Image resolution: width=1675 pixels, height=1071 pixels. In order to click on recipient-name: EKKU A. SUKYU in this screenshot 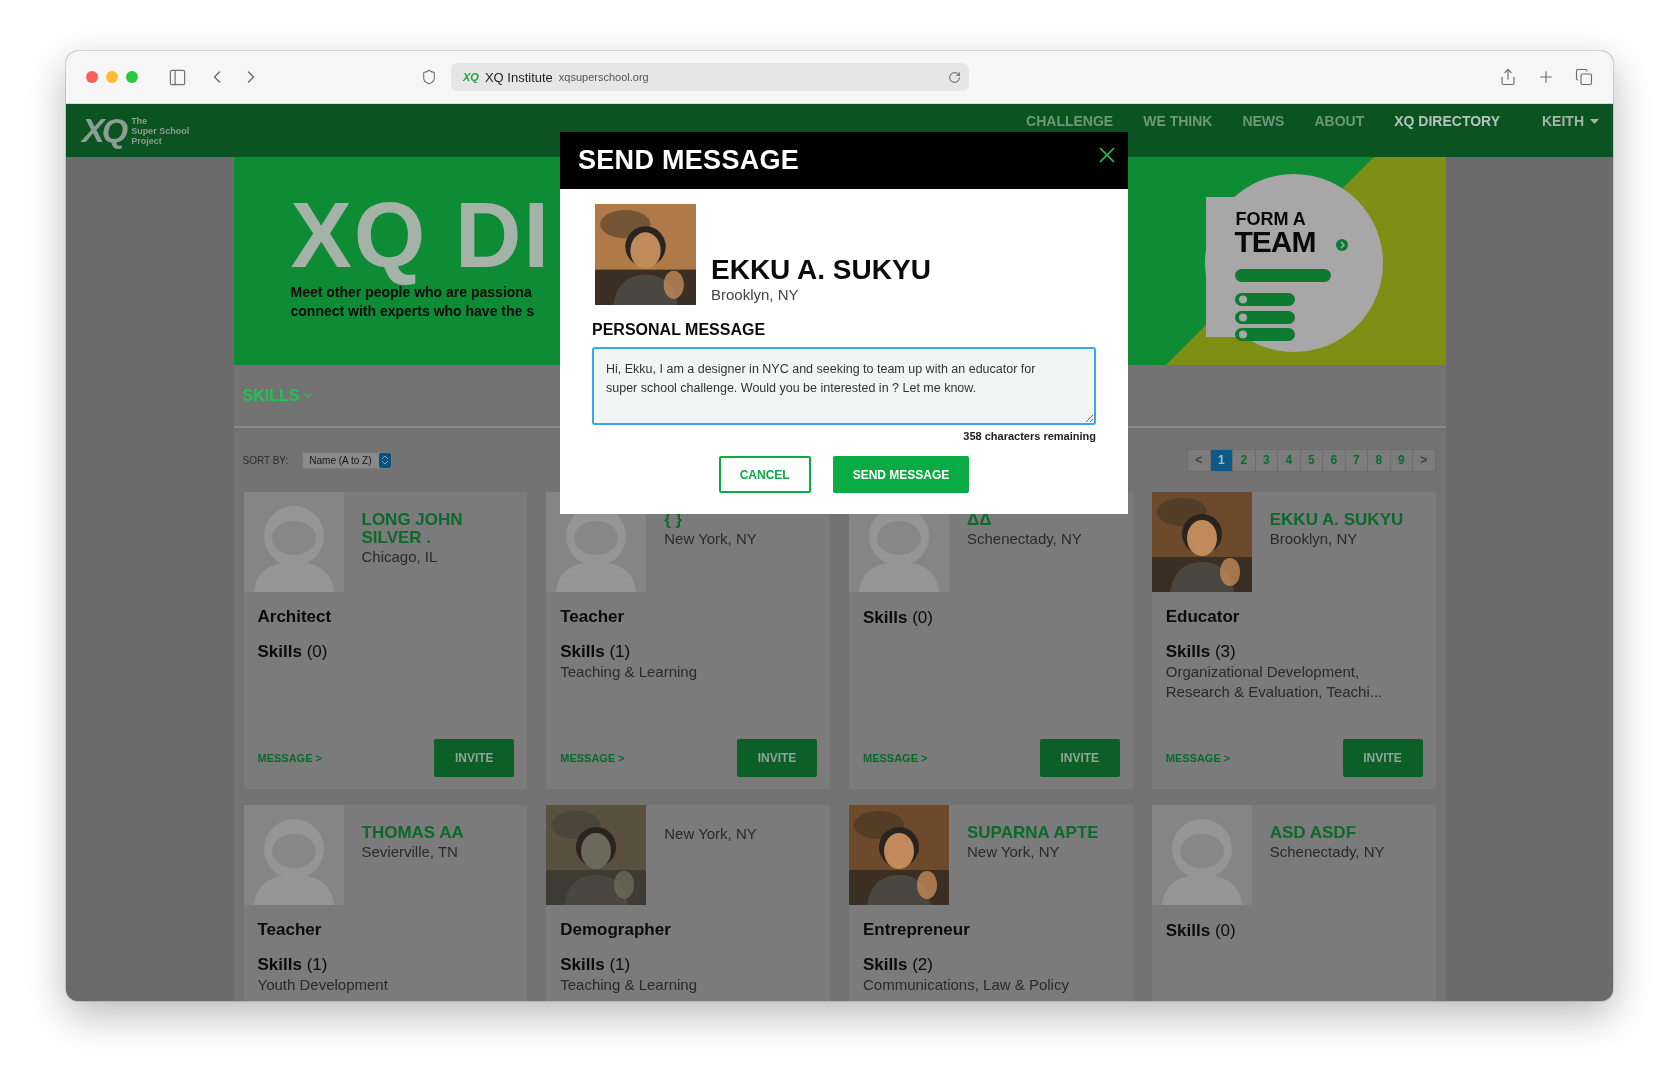, I will do `click(821, 270)`.